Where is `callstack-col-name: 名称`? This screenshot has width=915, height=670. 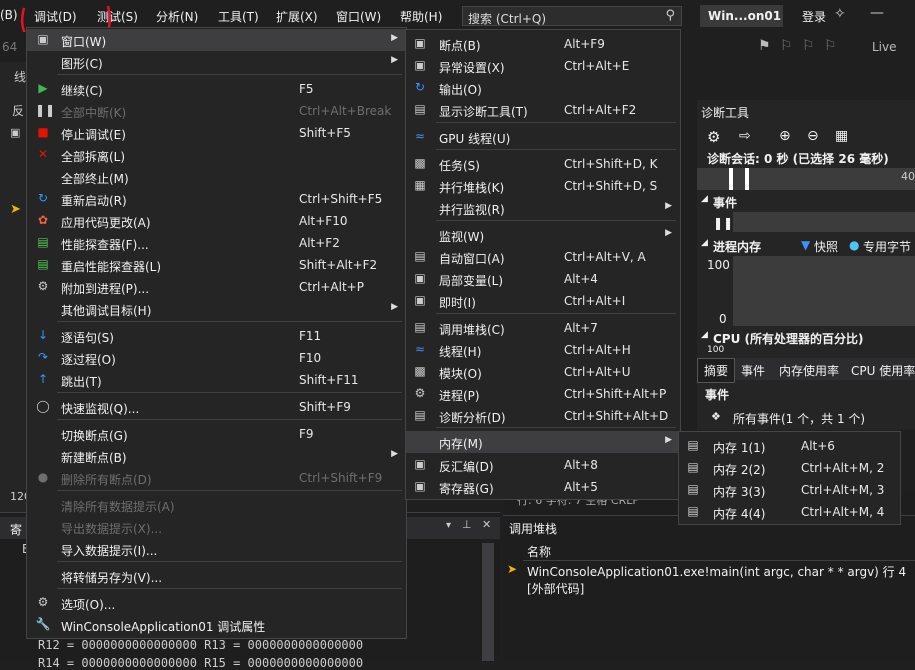 callstack-col-name: 名称 is located at coordinates (539, 551).